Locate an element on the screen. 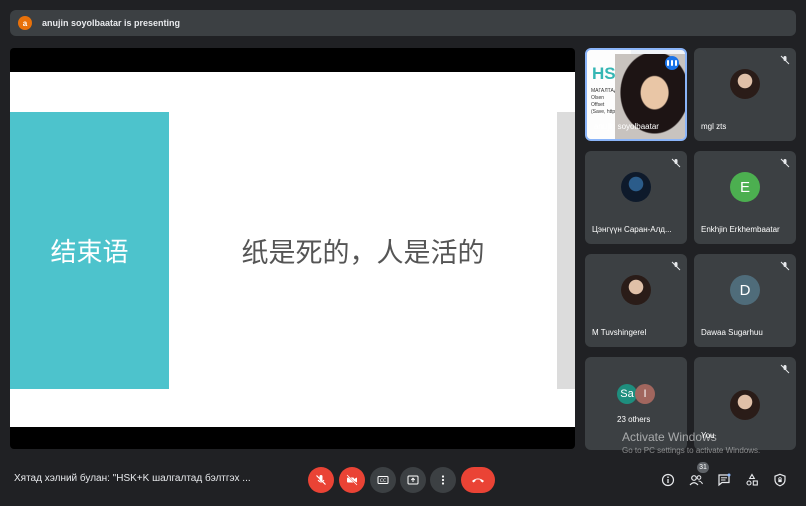  participant-tile: E Enkhjin Erkhembaatar is located at coordinates (745, 197).